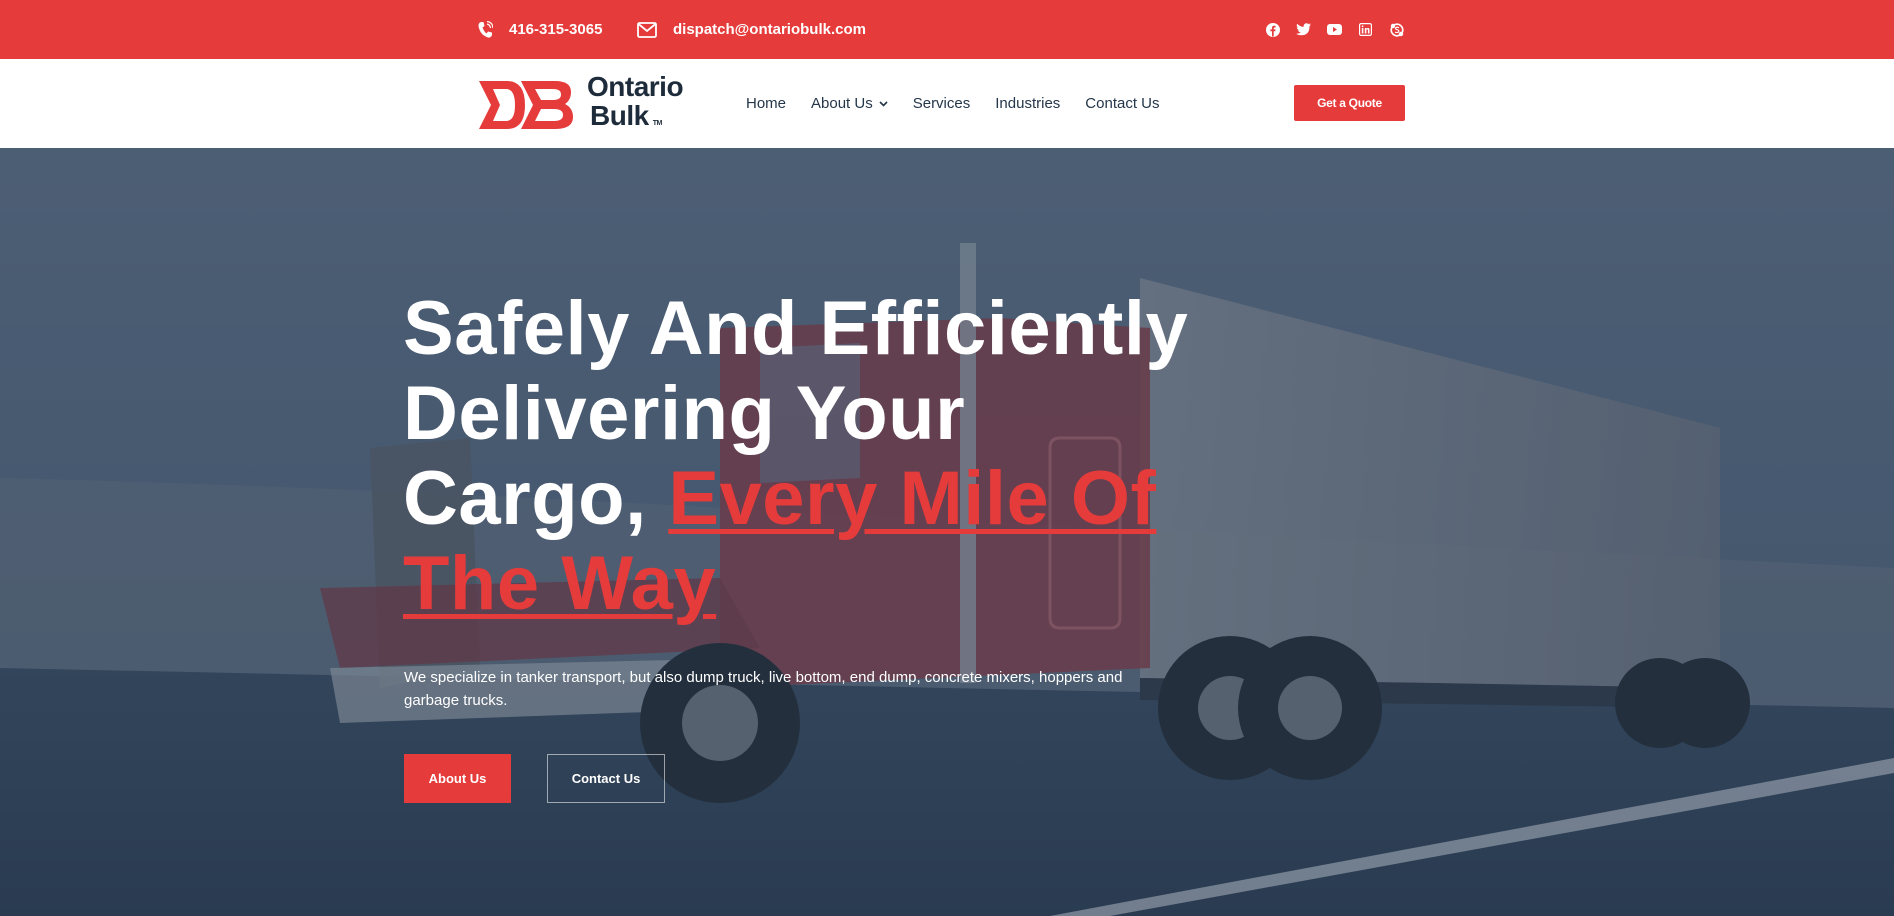 The image size is (1894, 916). I want to click on logo-line-2: Bulk, so click(619, 115).